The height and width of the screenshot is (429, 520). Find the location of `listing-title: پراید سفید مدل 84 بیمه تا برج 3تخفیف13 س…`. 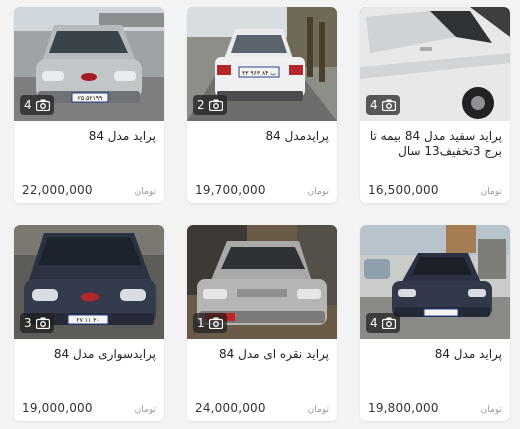

listing-title: پراید سفید مدل 84 بیمه تا برج 3تخفیف13 س… is located at coordinates (434, 144).